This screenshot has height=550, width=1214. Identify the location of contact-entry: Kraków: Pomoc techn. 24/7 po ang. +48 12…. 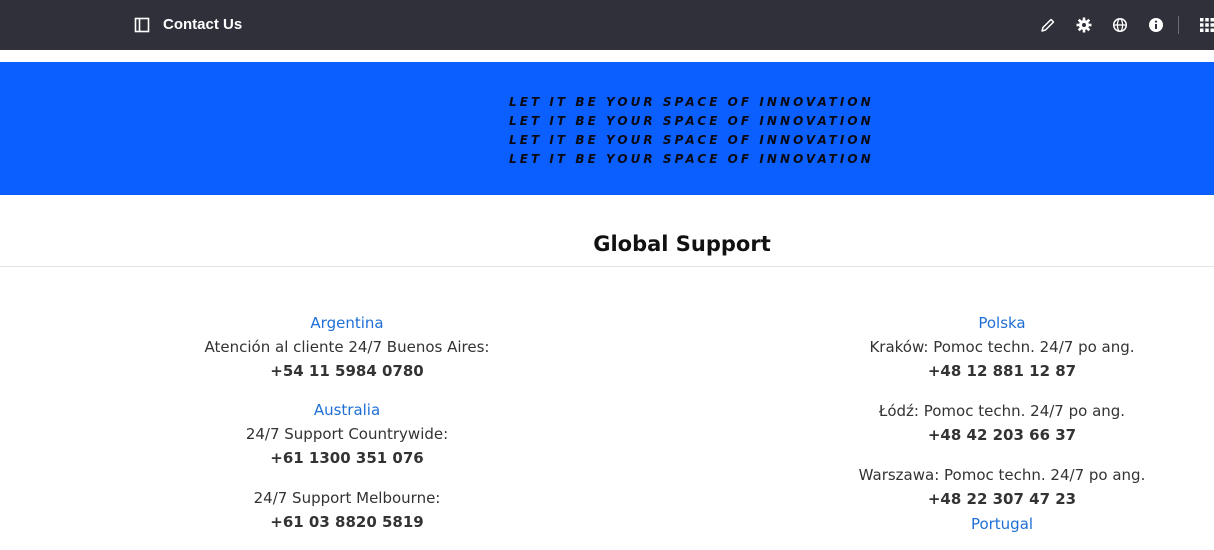
(1002, 359).